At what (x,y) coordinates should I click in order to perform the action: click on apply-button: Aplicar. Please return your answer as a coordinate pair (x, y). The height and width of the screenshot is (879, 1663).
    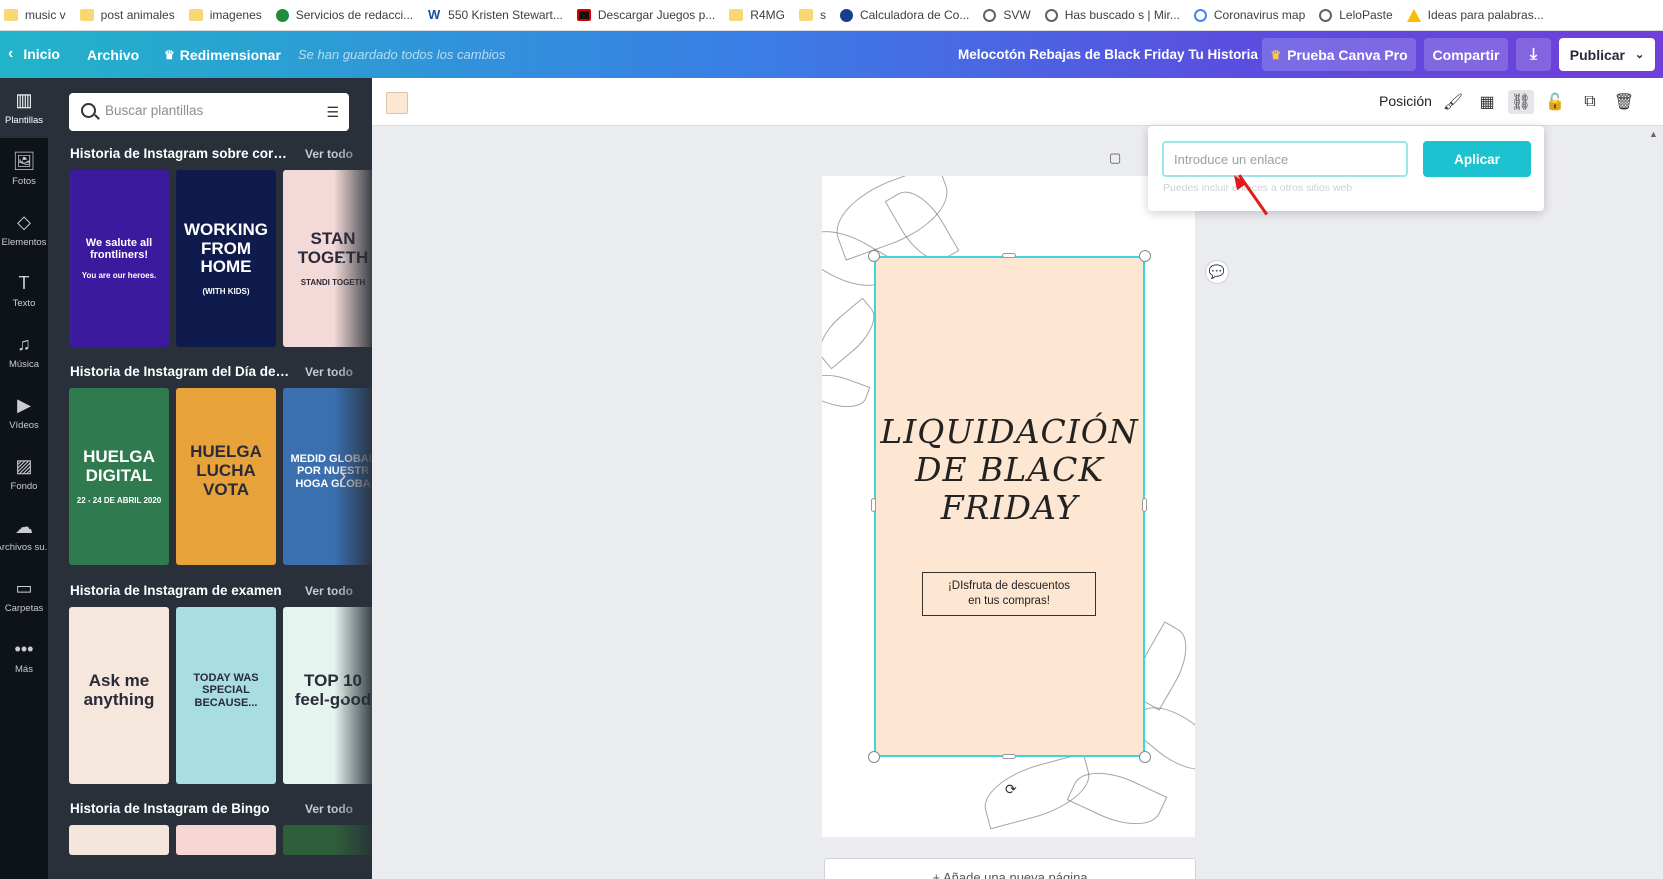
    Looking at the image, I should click on (1477, 159).